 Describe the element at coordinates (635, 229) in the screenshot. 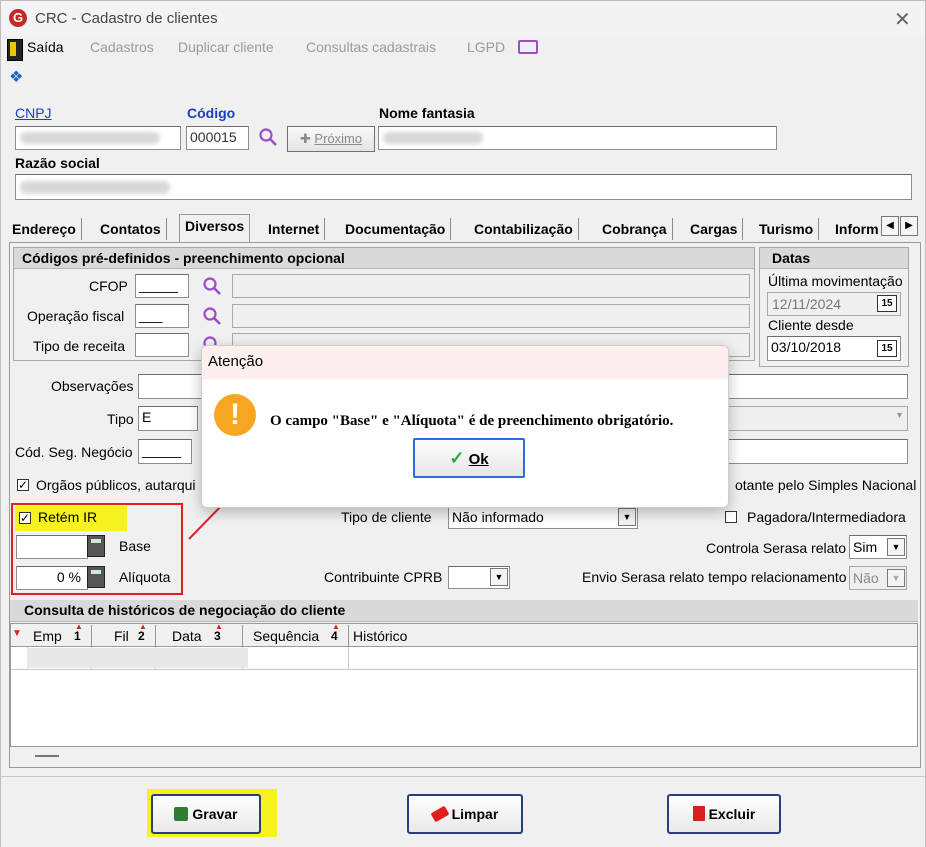

I see `tab-cobranca: Cobrança` at that location.